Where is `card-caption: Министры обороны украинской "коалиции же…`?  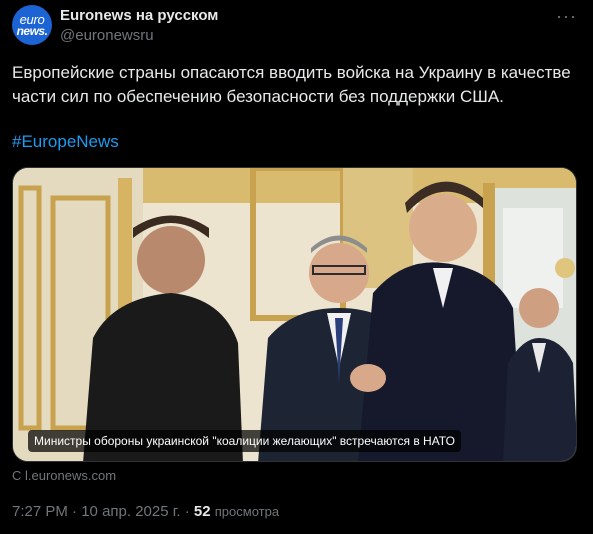 card-caption: Министры обороны украинской "коалиции же… is located at coordinates (244, 441).